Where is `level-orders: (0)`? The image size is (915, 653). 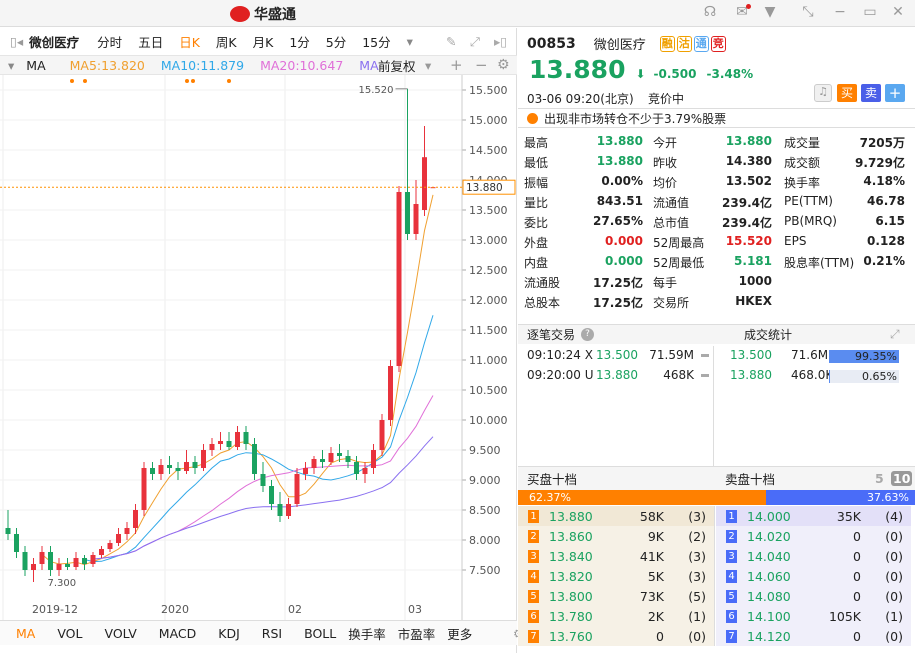 level-orders: (0) is located at coordinates (697, 636).